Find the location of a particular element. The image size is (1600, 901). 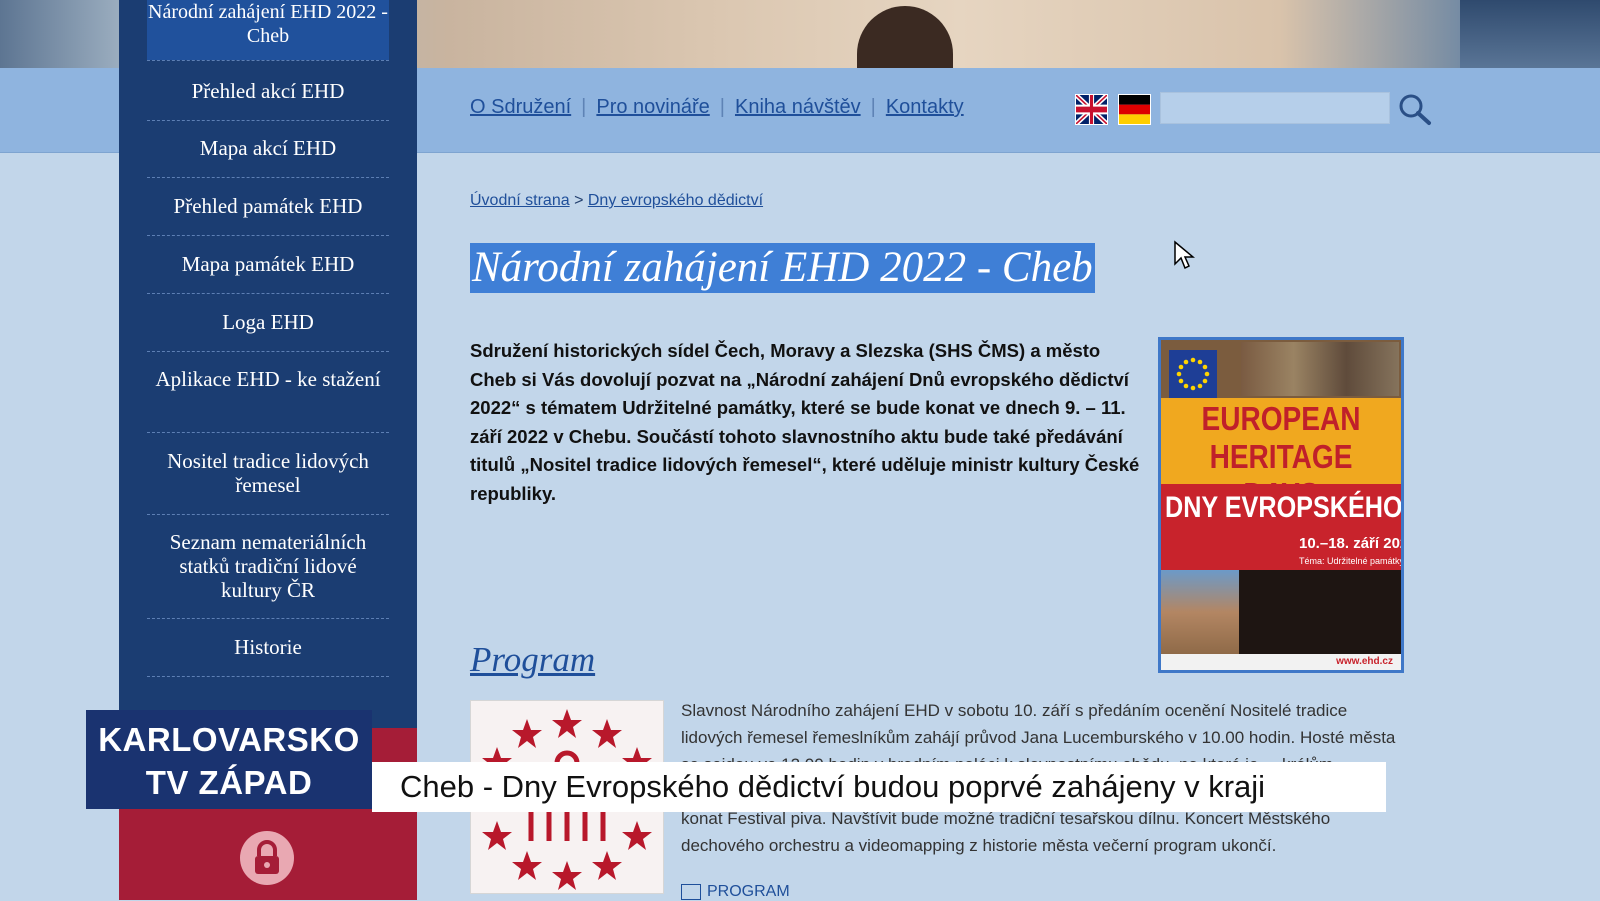

nav-link-pro-novinare: Pro novináře is located at coordinates (652, 107).